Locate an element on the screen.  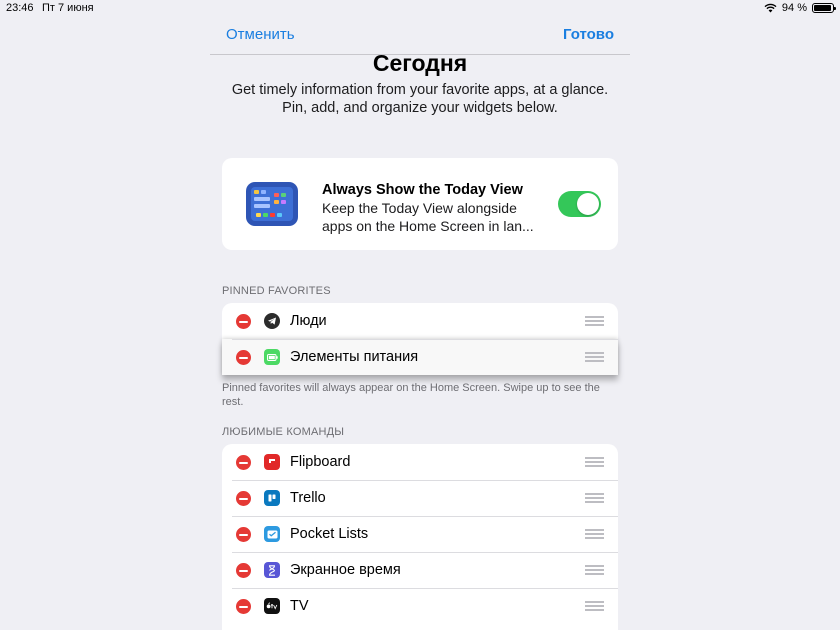
status-bar: 23:46 Пт 7 июня 94 % is located at coordinates (420, 9).